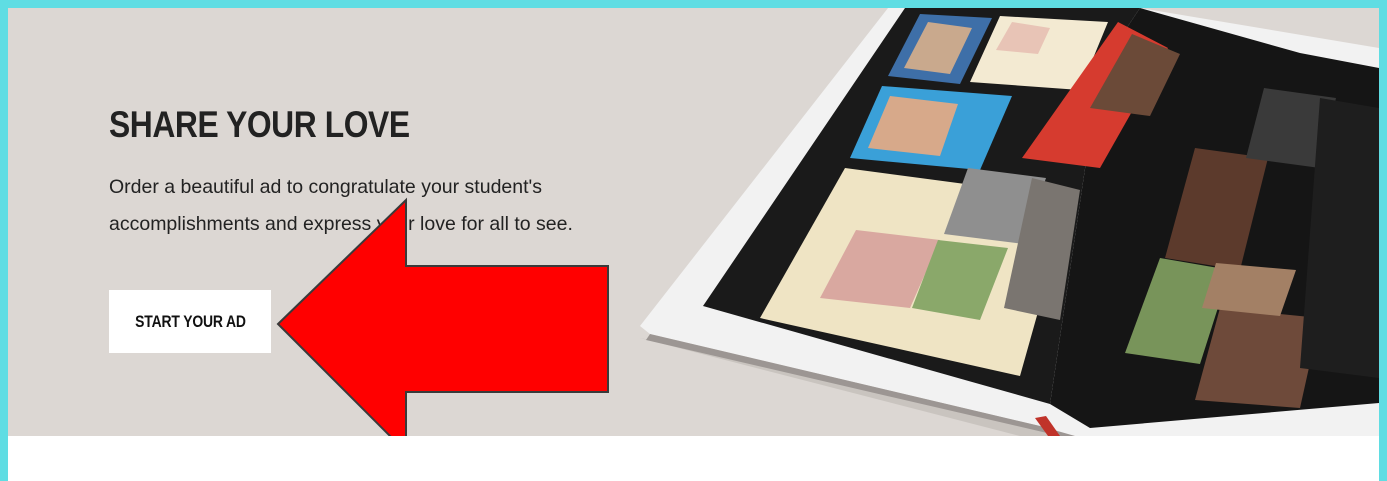 Image resolution: width=1387 pixels, height=481 pixels. I want to click on start-your-ad-label: START YOUR AD, so click(190, 321).